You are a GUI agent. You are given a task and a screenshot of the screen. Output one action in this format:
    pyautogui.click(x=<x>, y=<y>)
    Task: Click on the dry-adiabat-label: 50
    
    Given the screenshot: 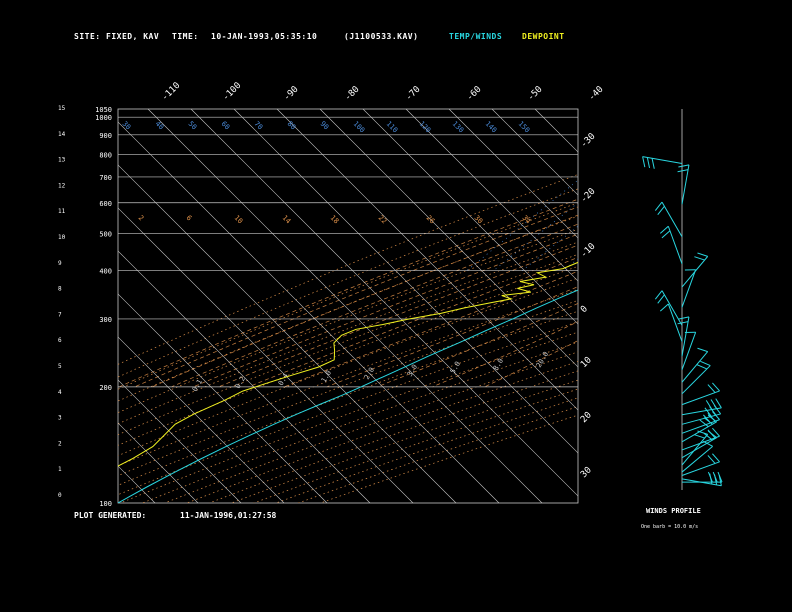 What is the action you would take?
    pyautogui.click(x=193, y=126)
    